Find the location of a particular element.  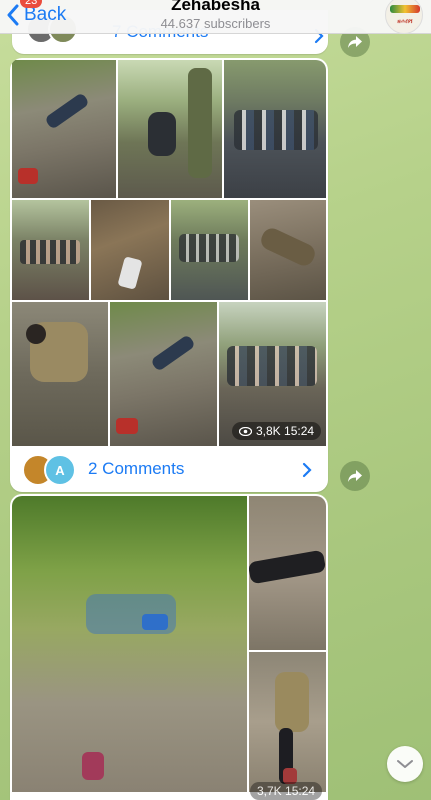

share-button is located at coordinates (355, 476).